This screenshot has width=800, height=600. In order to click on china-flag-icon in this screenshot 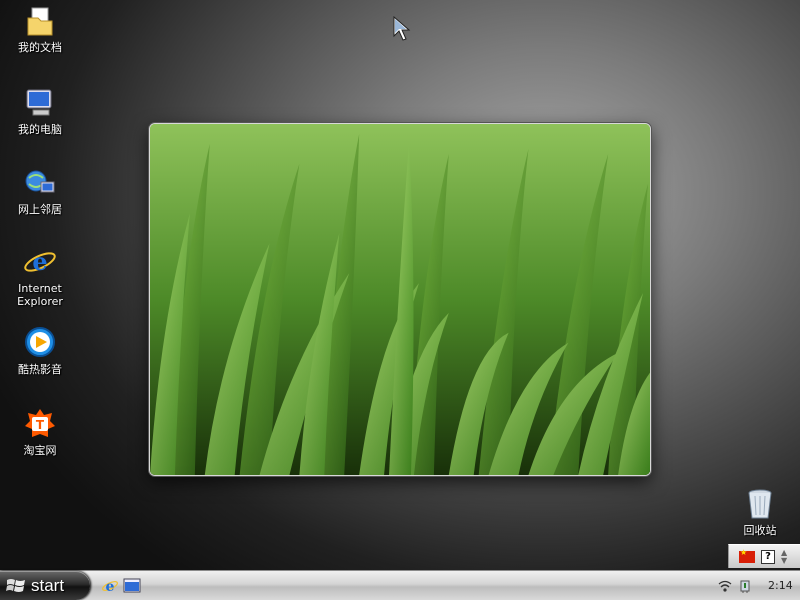, I will do `click(747, 555)`.